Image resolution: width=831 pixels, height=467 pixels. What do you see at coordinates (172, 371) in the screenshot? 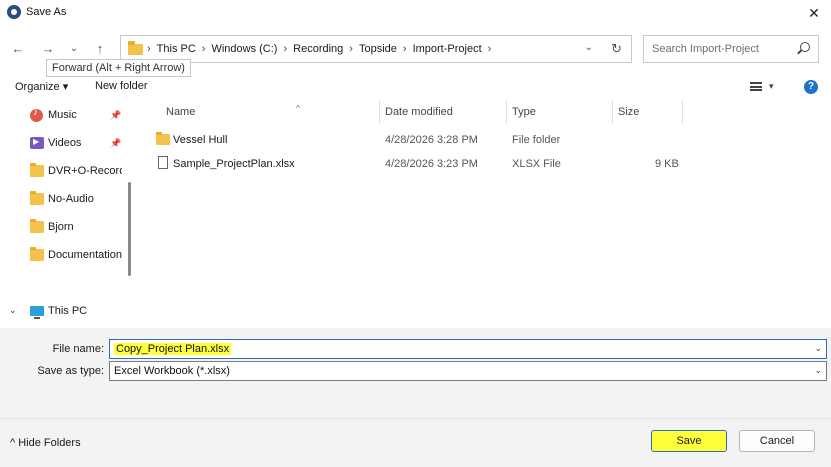
I see `save-as-type-value: Excel Workbook (*.xlsx)` at bounding box center [172, 371].